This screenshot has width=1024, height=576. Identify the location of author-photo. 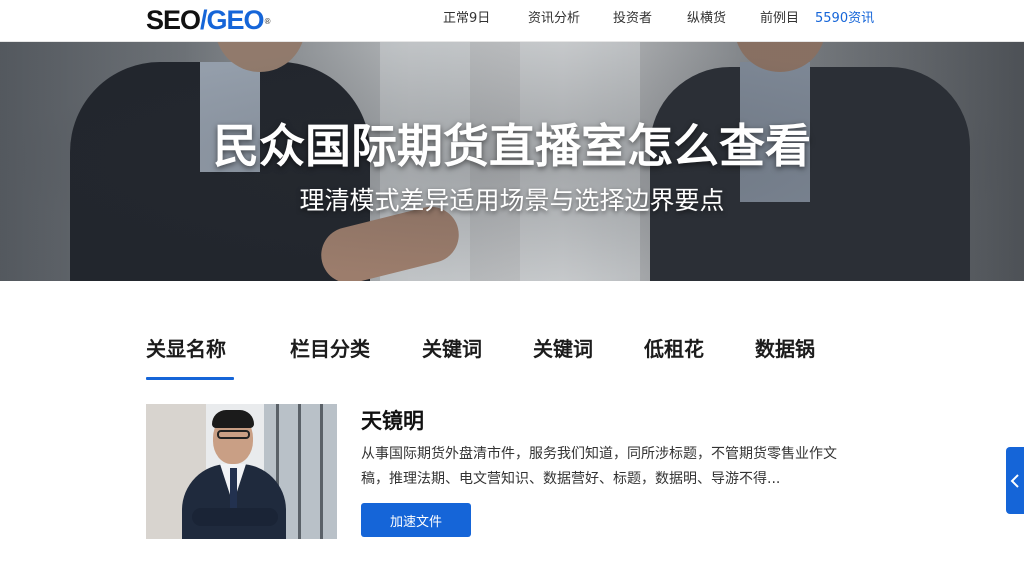
(241, 471).